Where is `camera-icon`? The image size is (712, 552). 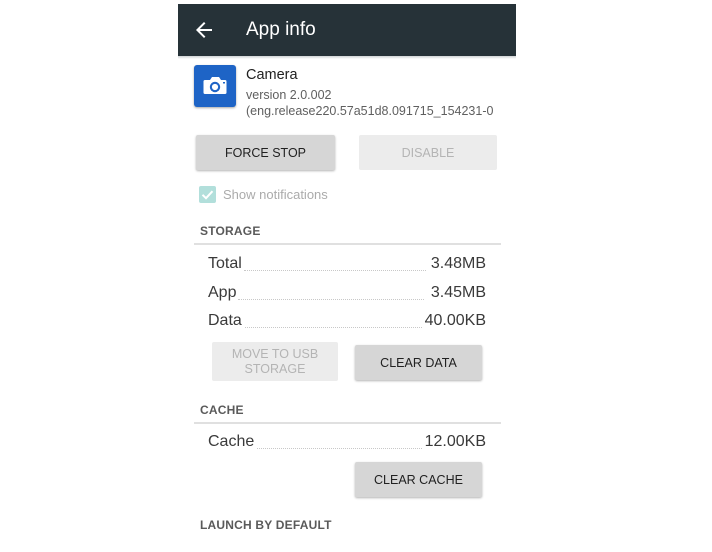
camera-icon is located at coordinates (215, 85).